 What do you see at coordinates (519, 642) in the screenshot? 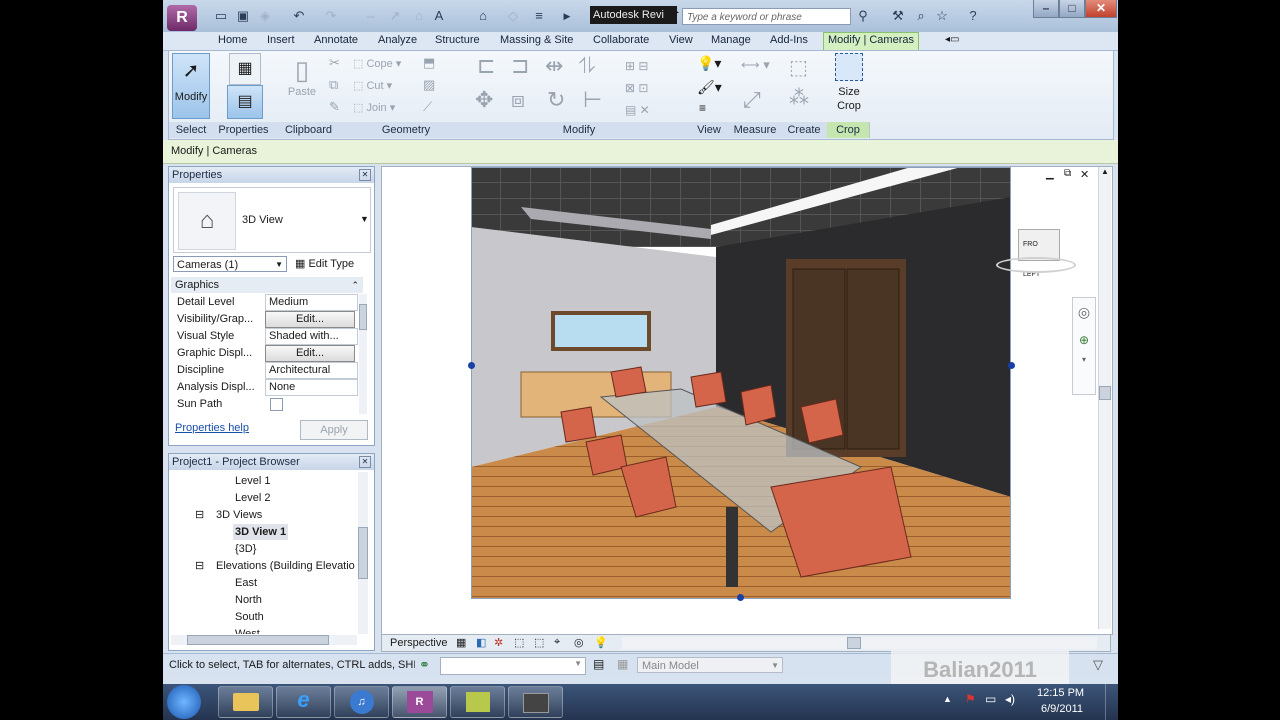
I see `crop-view-icon: ⬚` at bounding box center [519, 642].